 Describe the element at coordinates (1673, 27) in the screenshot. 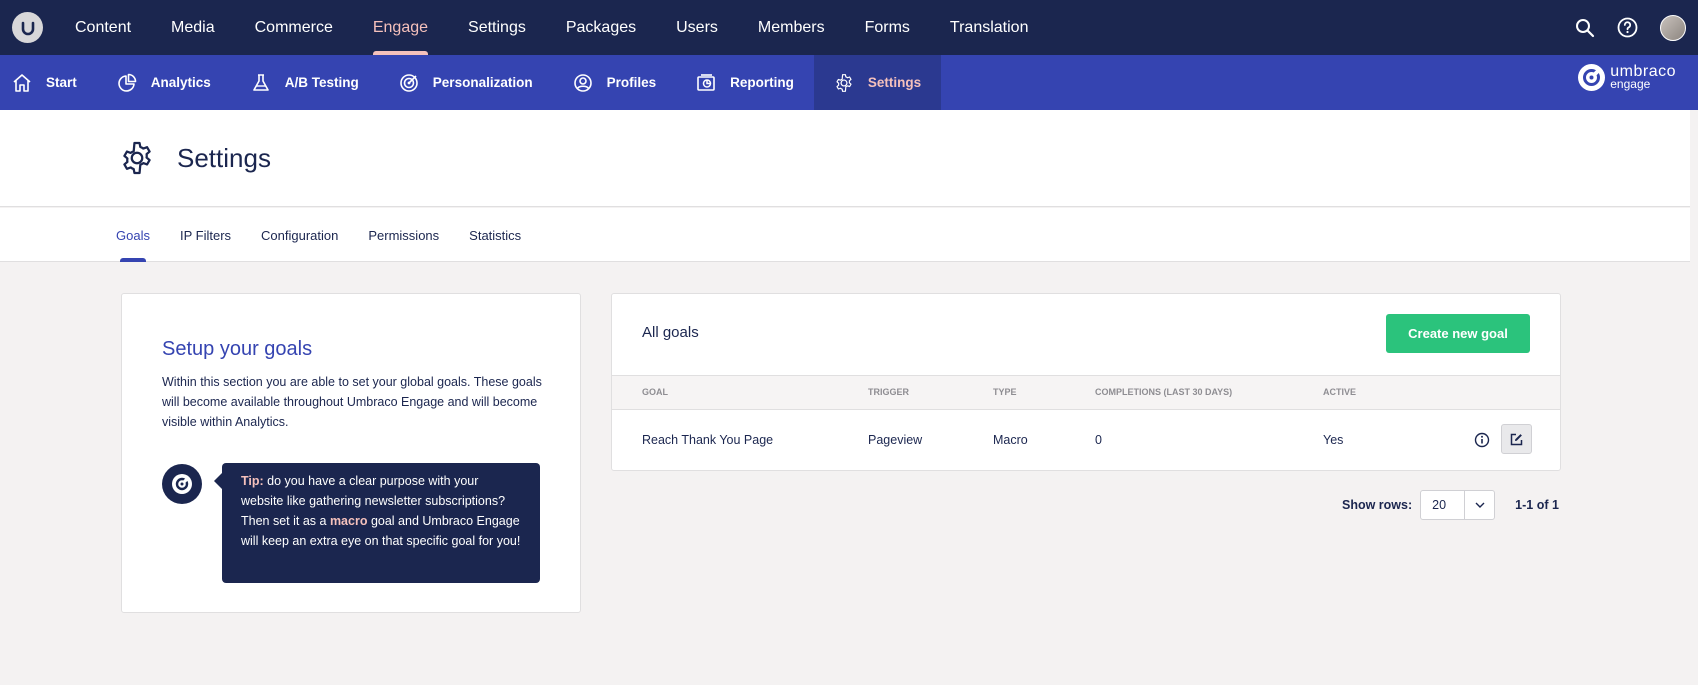

I see `user-avatar` at that location.